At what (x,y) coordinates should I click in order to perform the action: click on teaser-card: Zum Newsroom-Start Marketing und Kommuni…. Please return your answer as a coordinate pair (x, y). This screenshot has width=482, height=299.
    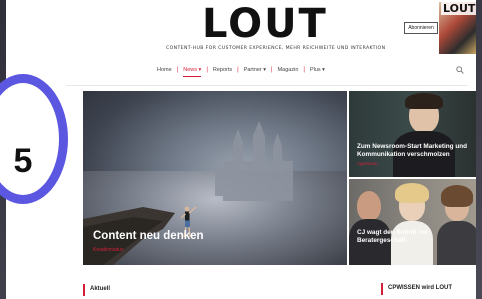
    Looking at the image, I should click on (412, 134).